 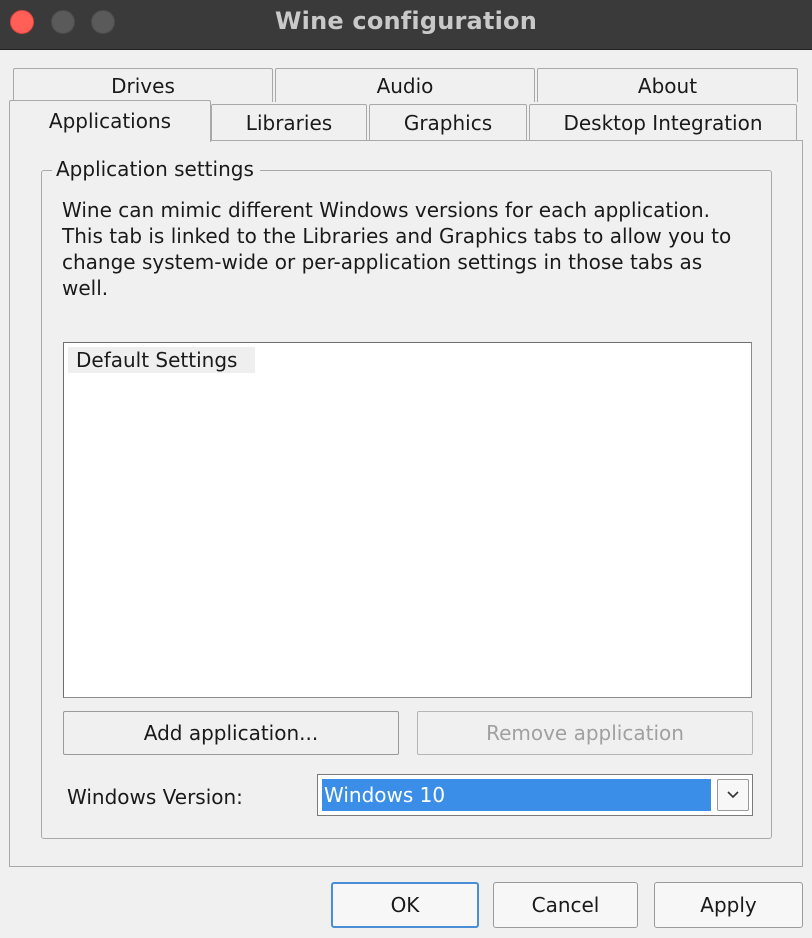 I want to click on chevron-down-icon, so click(x=733, y=795).